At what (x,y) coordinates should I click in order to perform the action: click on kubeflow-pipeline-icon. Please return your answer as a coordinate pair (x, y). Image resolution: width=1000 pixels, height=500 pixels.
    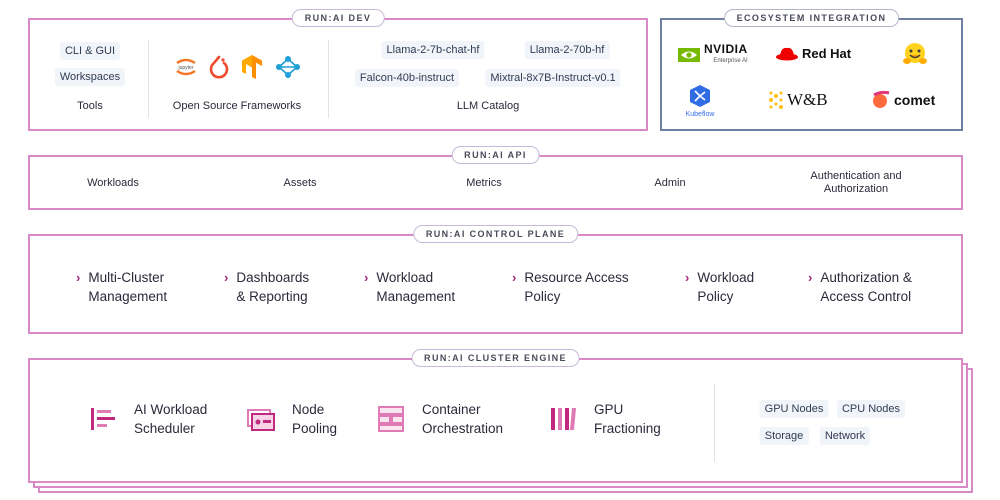
    Looking at the image, I should click on (288, 67).